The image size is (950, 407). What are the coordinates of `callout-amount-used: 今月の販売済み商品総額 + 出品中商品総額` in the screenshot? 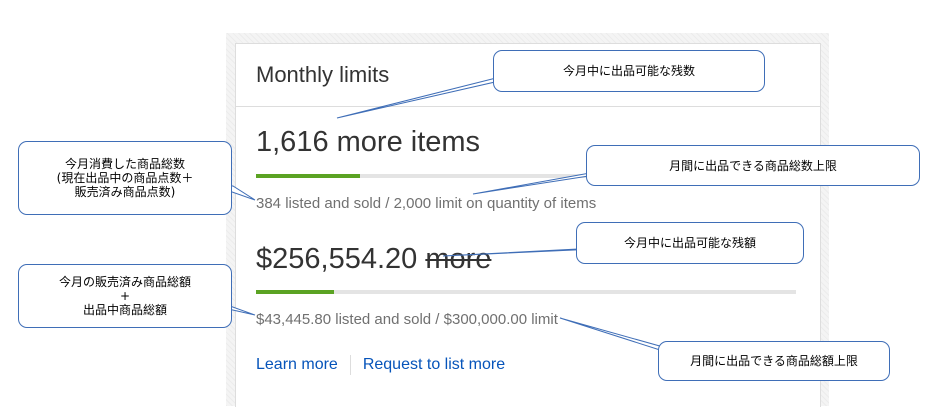 It's located at (125, 296).